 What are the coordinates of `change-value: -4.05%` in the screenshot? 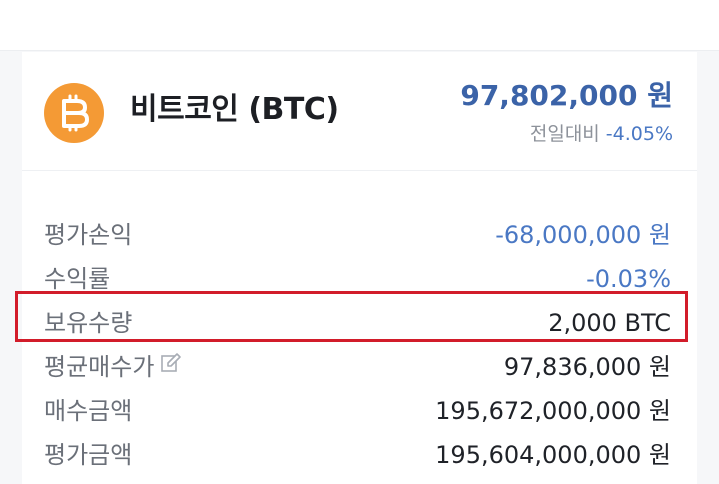 It's located at (639, 134).